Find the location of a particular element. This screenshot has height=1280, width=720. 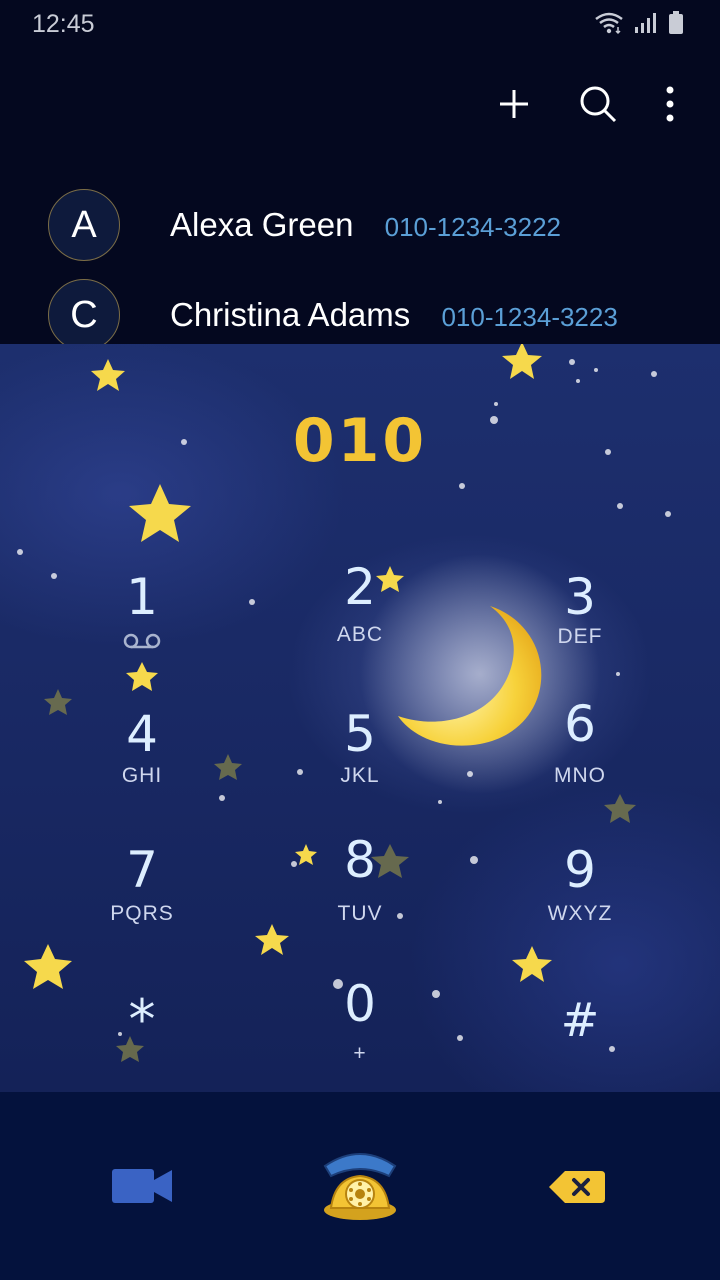

key-letters: PQRS is located at coordinates (142, 913).